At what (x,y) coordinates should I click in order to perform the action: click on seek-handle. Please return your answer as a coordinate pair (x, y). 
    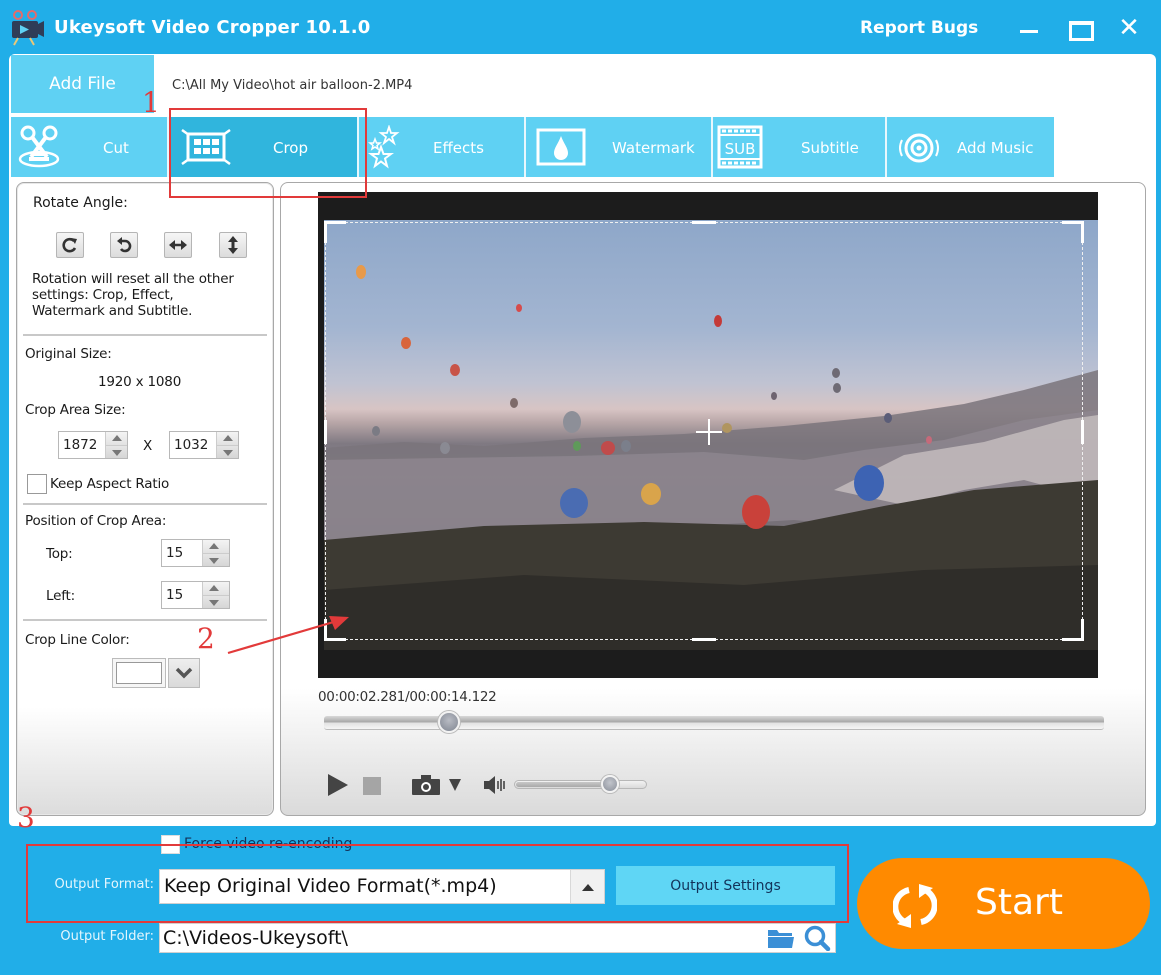
    Looking at the image, I should click on (448, 722).